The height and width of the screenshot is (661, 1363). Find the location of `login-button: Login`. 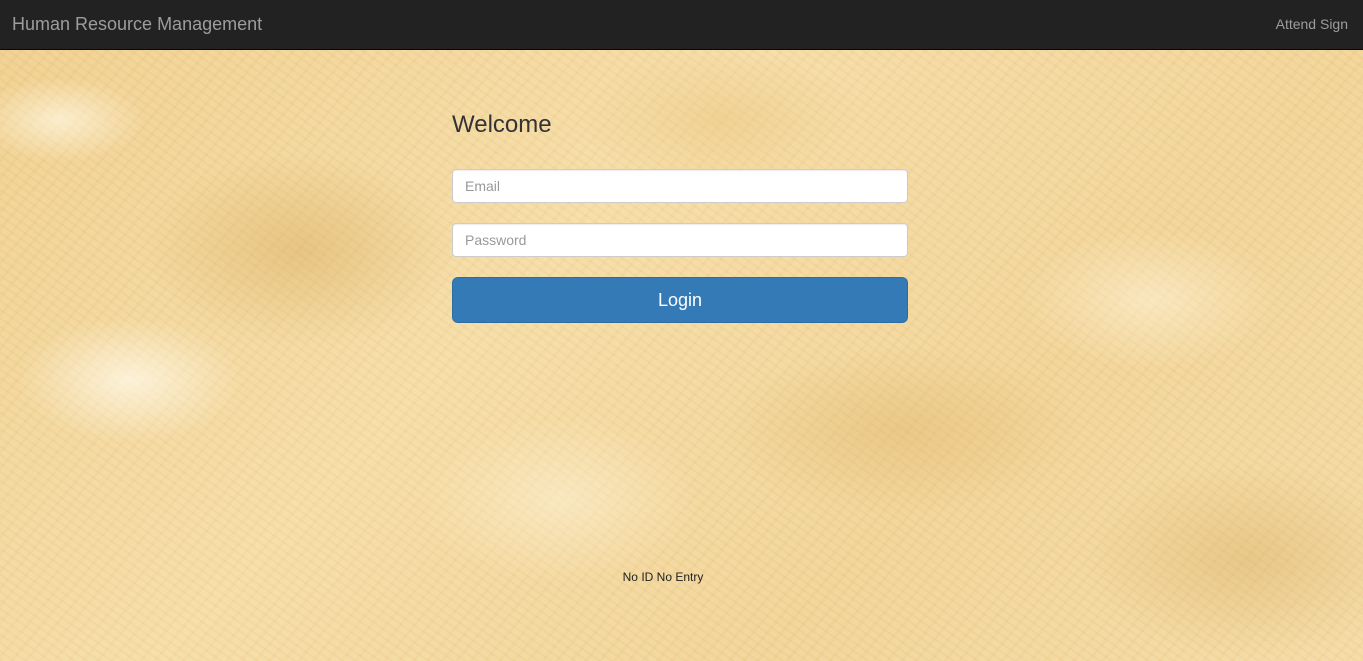

login-button: Login is located at coordinates (680, 300).